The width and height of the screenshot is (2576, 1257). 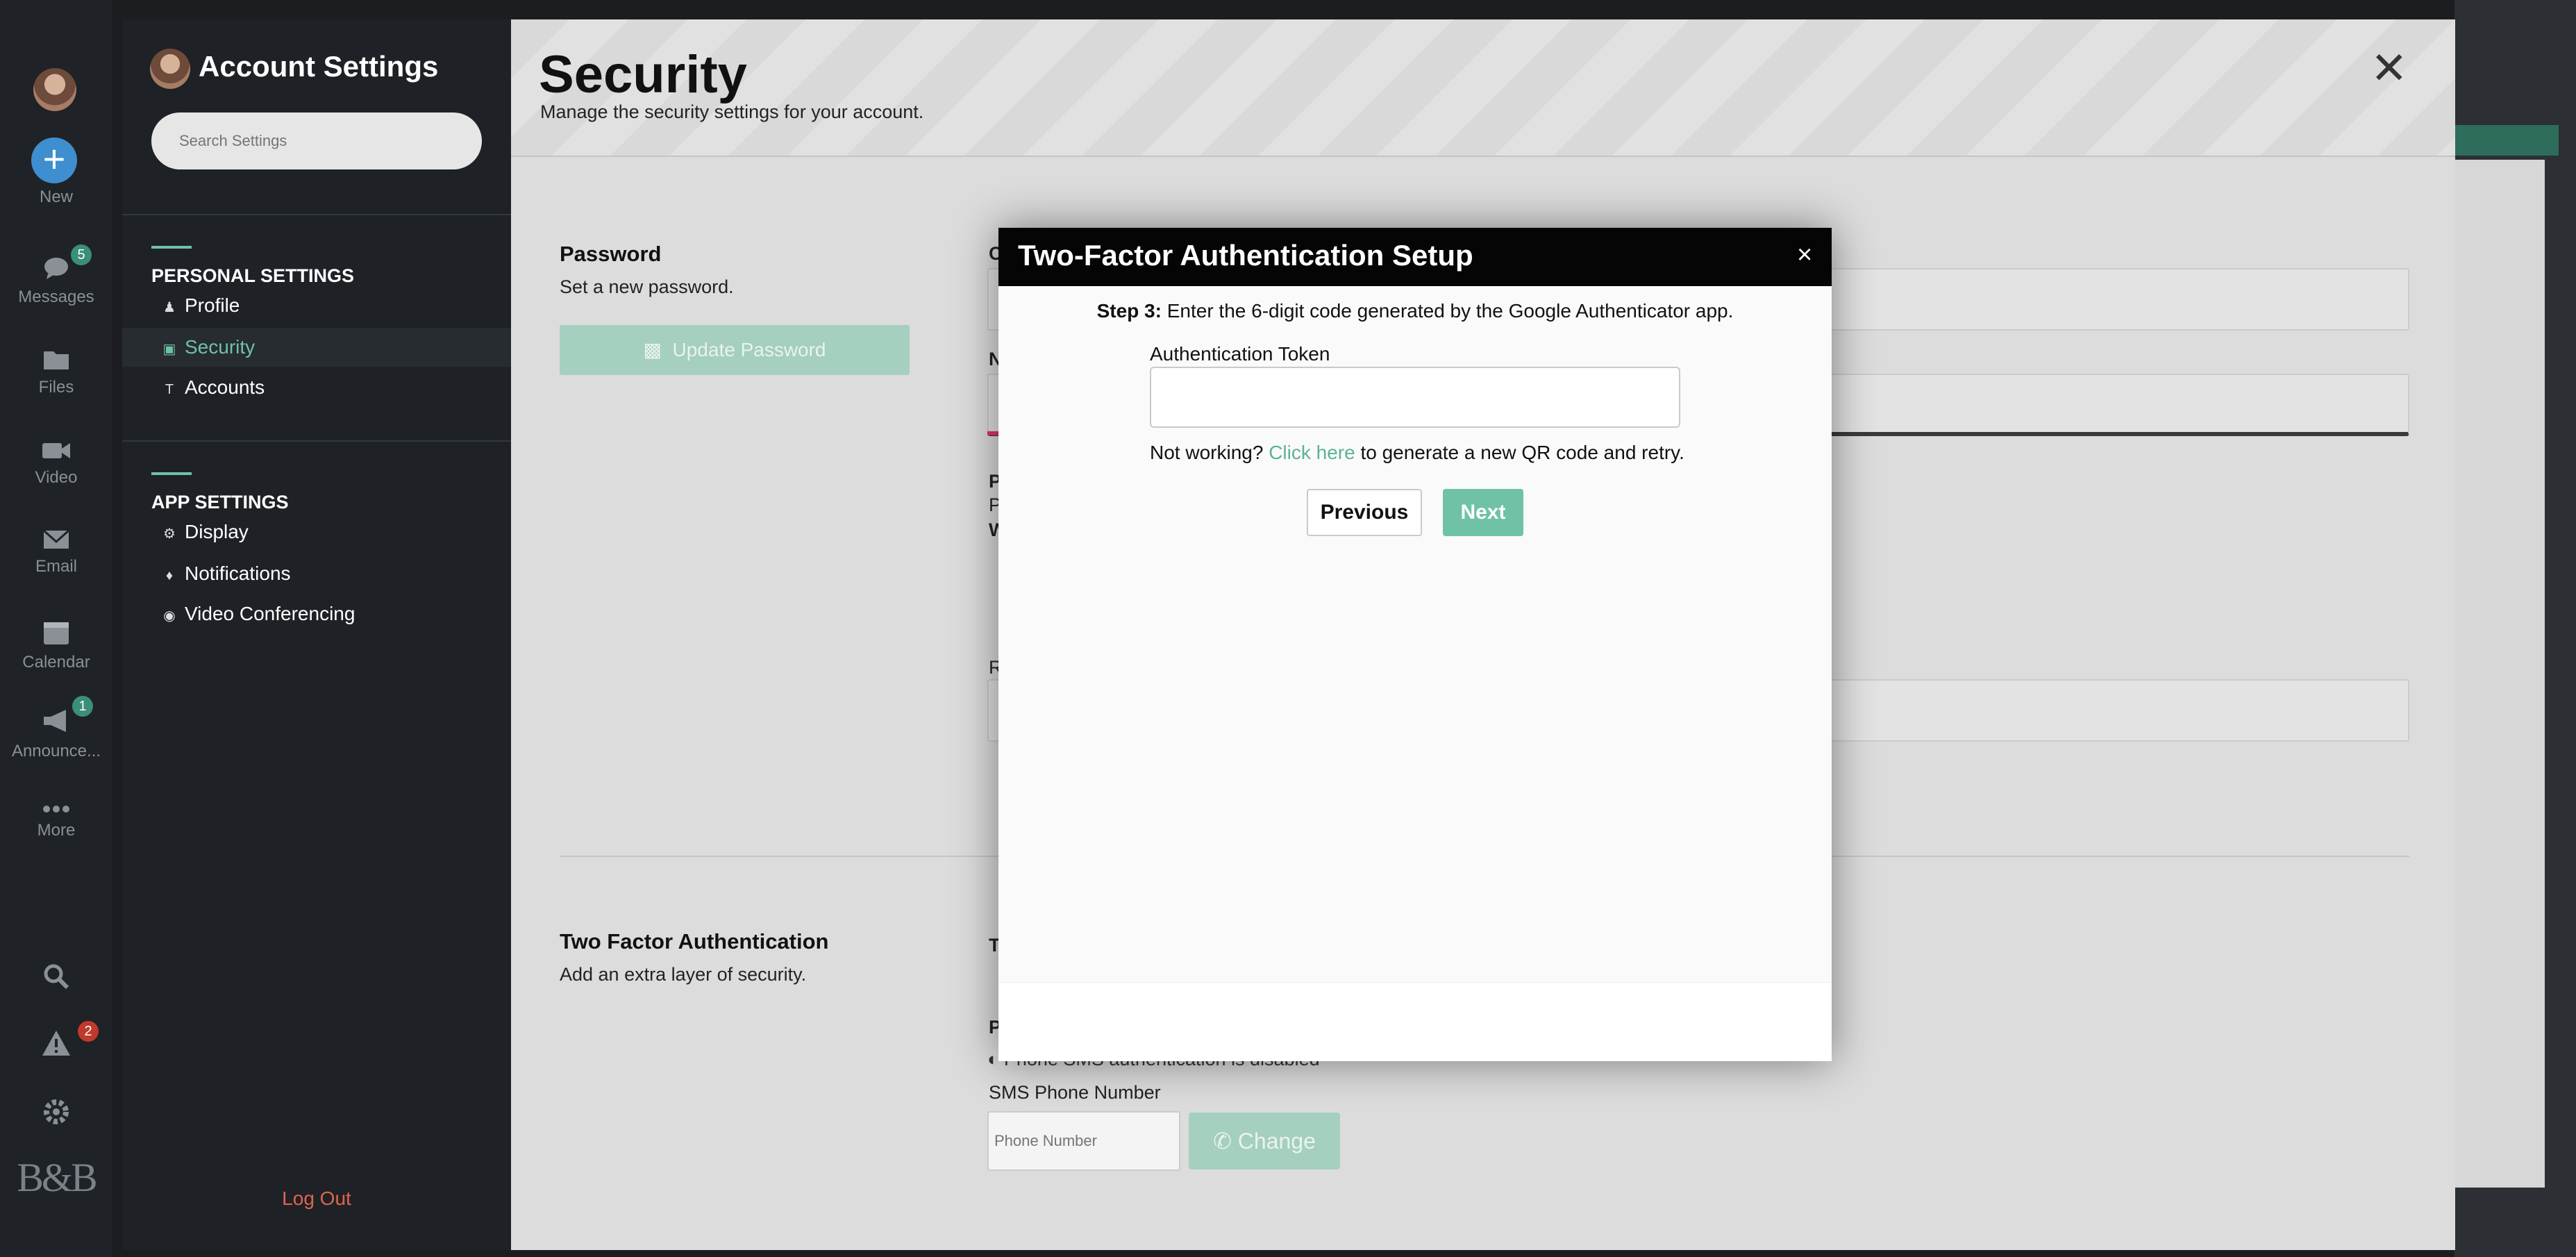 What do you see at coordinates (56, 552) in the screenshot?
I see `rail-item-email: Email` at bounding box center [56, 552].